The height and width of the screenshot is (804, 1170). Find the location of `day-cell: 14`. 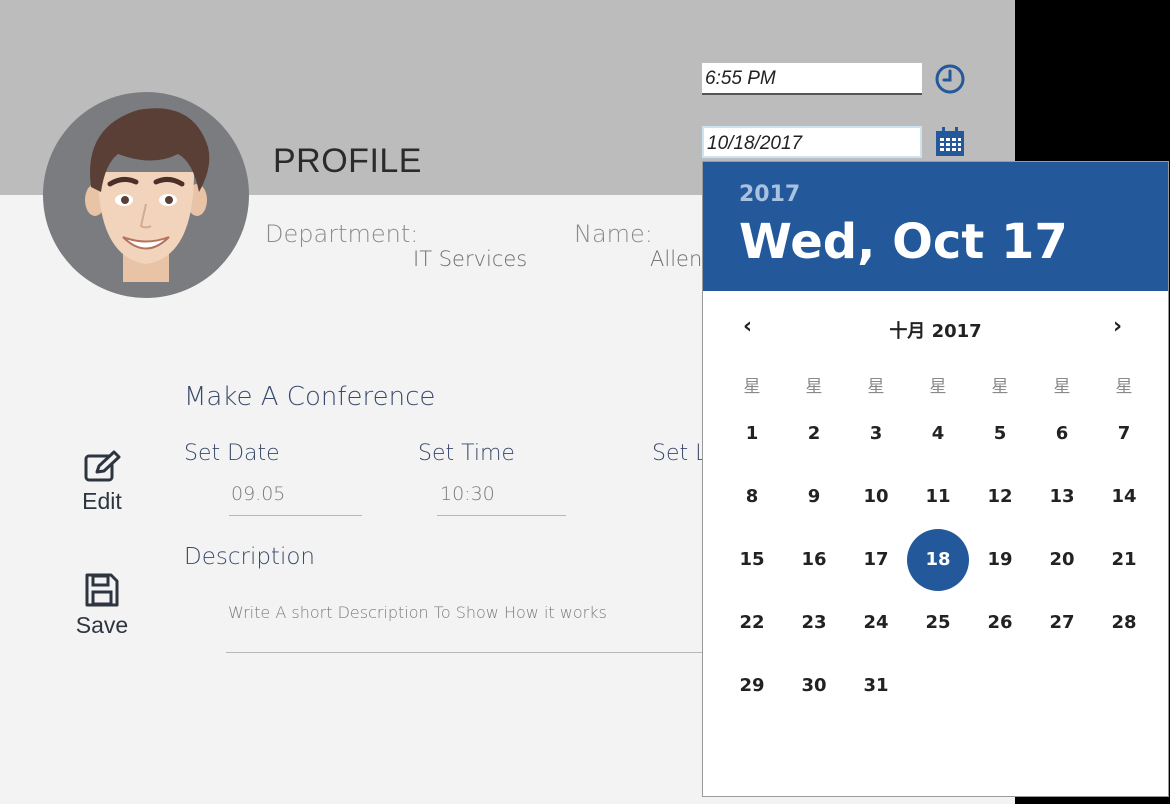

day-cell: 14 is located at coordinates (1124, 496).